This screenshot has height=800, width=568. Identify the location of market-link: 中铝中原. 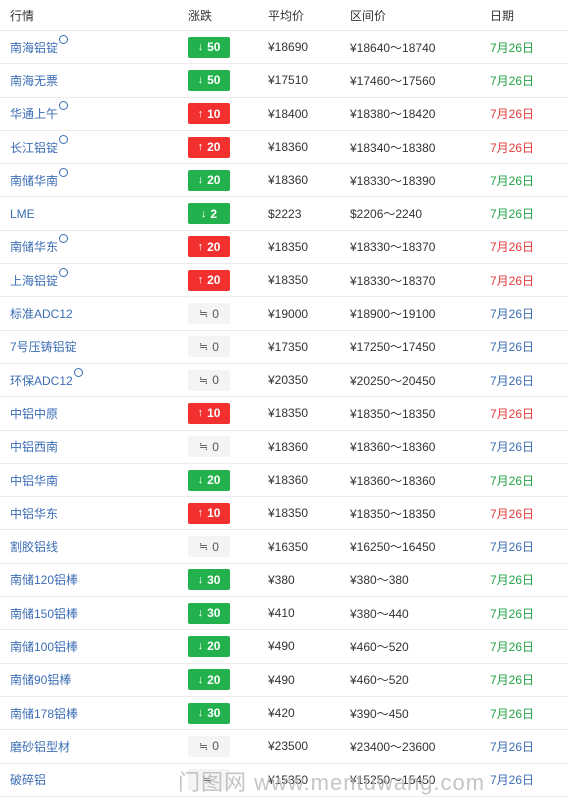
(34, 413).